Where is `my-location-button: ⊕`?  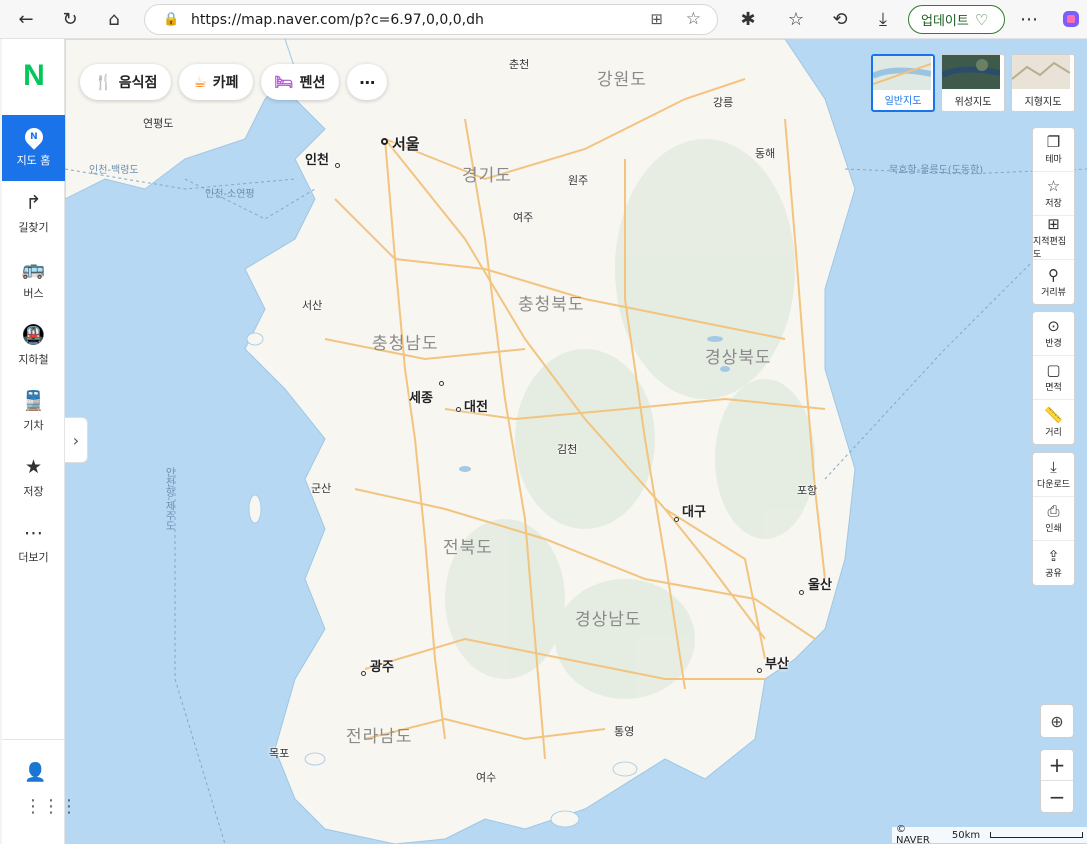
my-location-button: ⊕ is located at coordinates (1057, 721).